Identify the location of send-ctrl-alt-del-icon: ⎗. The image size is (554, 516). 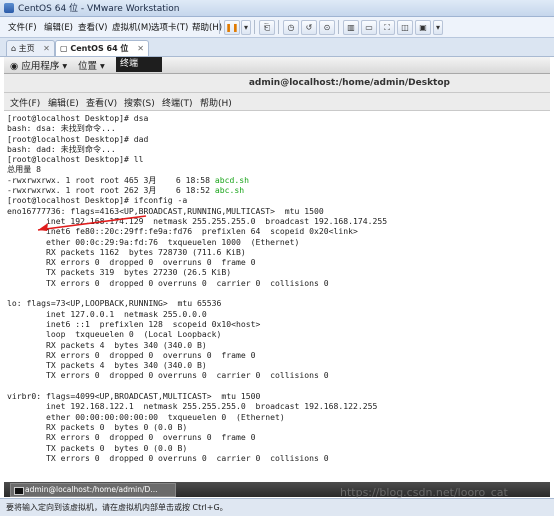
(267, 27).